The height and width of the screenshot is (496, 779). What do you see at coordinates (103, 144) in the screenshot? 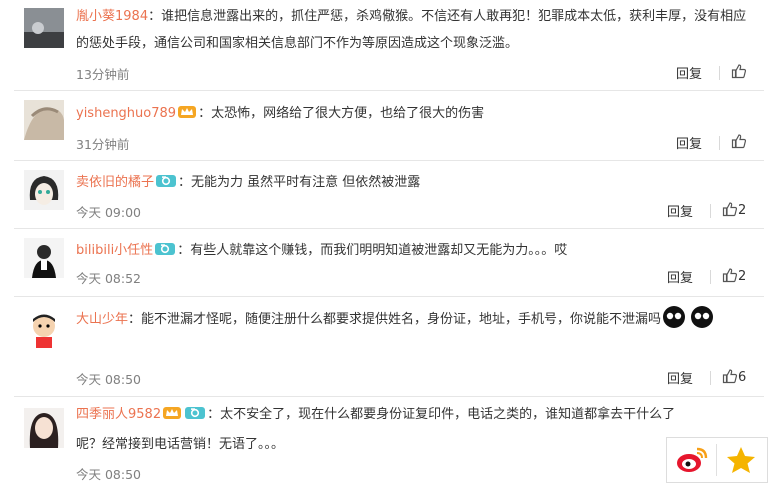
I see `timestamp: 31分钟前` at bounding box center [103, 144].